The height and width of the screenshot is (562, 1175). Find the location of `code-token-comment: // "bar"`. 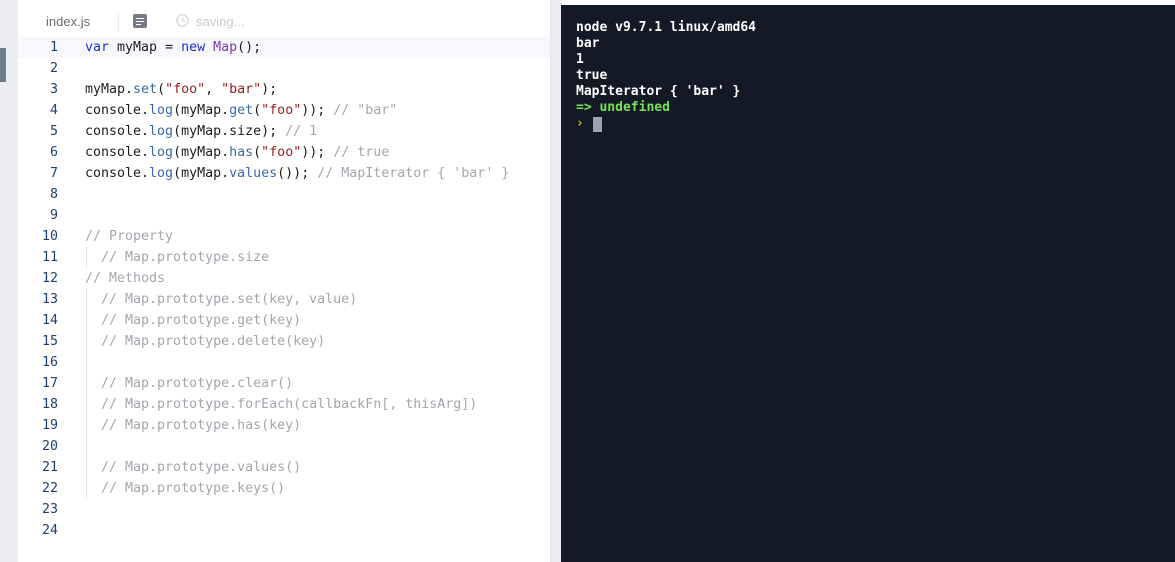

code-token-comment: // "bar" is located at coordinates (365, 110).